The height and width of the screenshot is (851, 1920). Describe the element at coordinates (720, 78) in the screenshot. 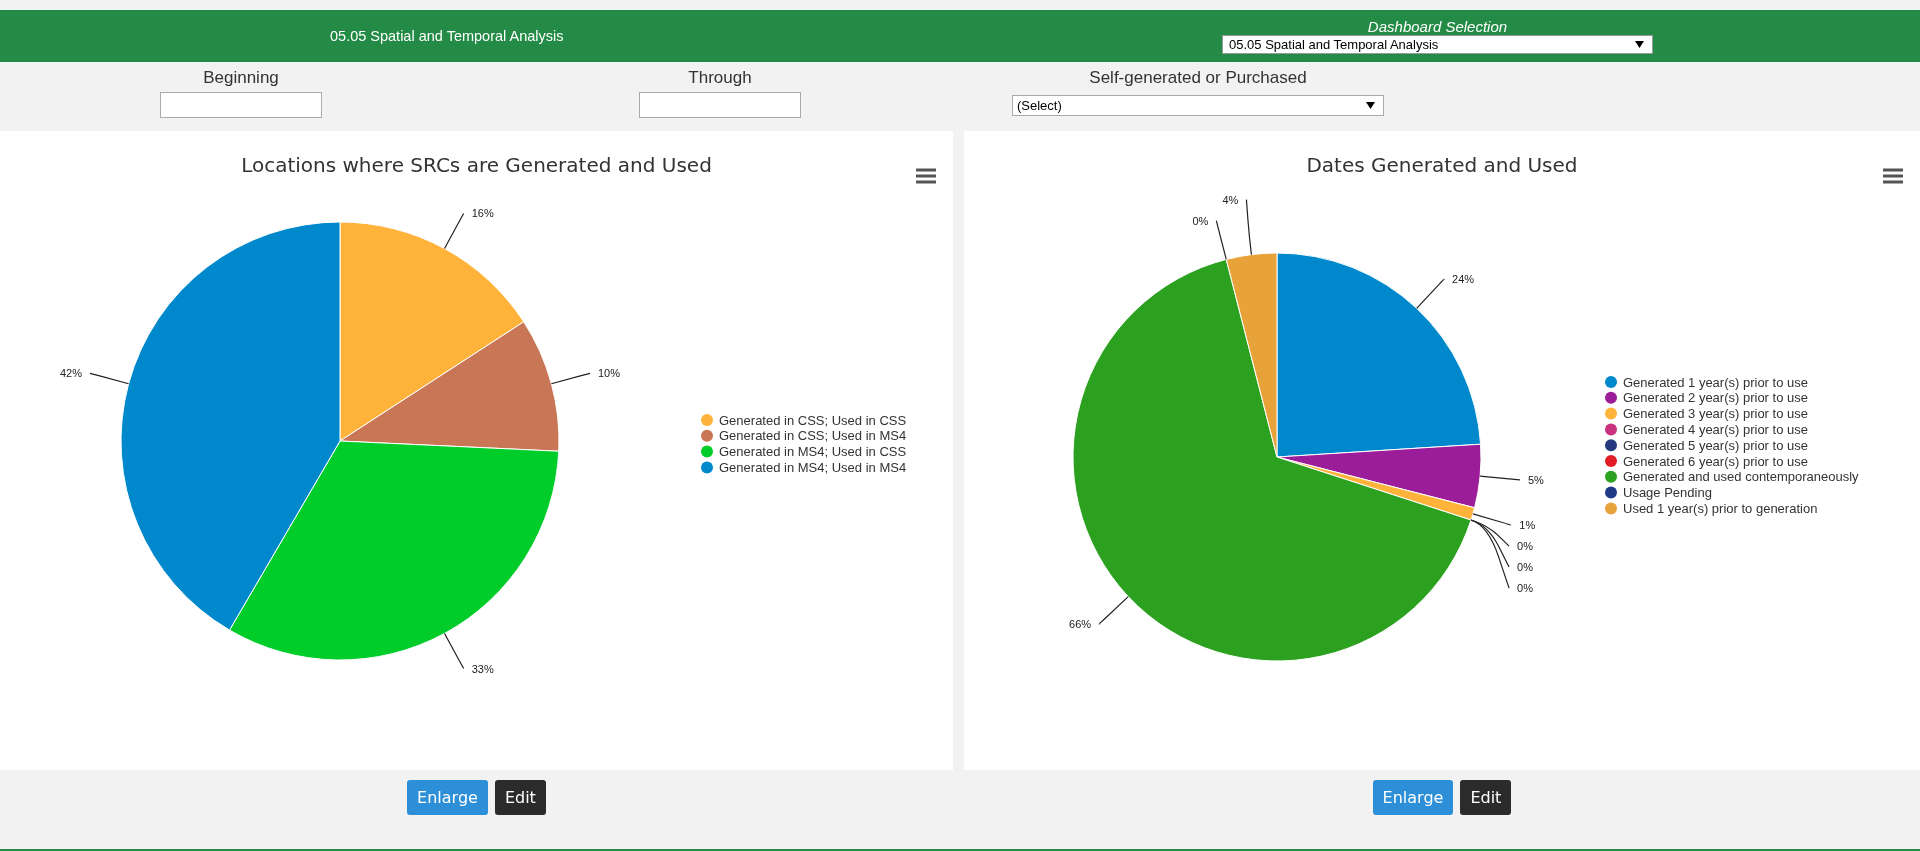

I see `filter-label: Through` at that location.